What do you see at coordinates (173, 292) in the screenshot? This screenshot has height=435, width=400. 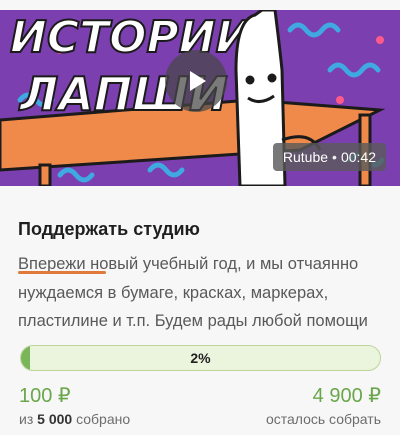 I see `description-line-2: нуждаемся в бумаге, красках, маркерах,` at bounding box center [173, 292].